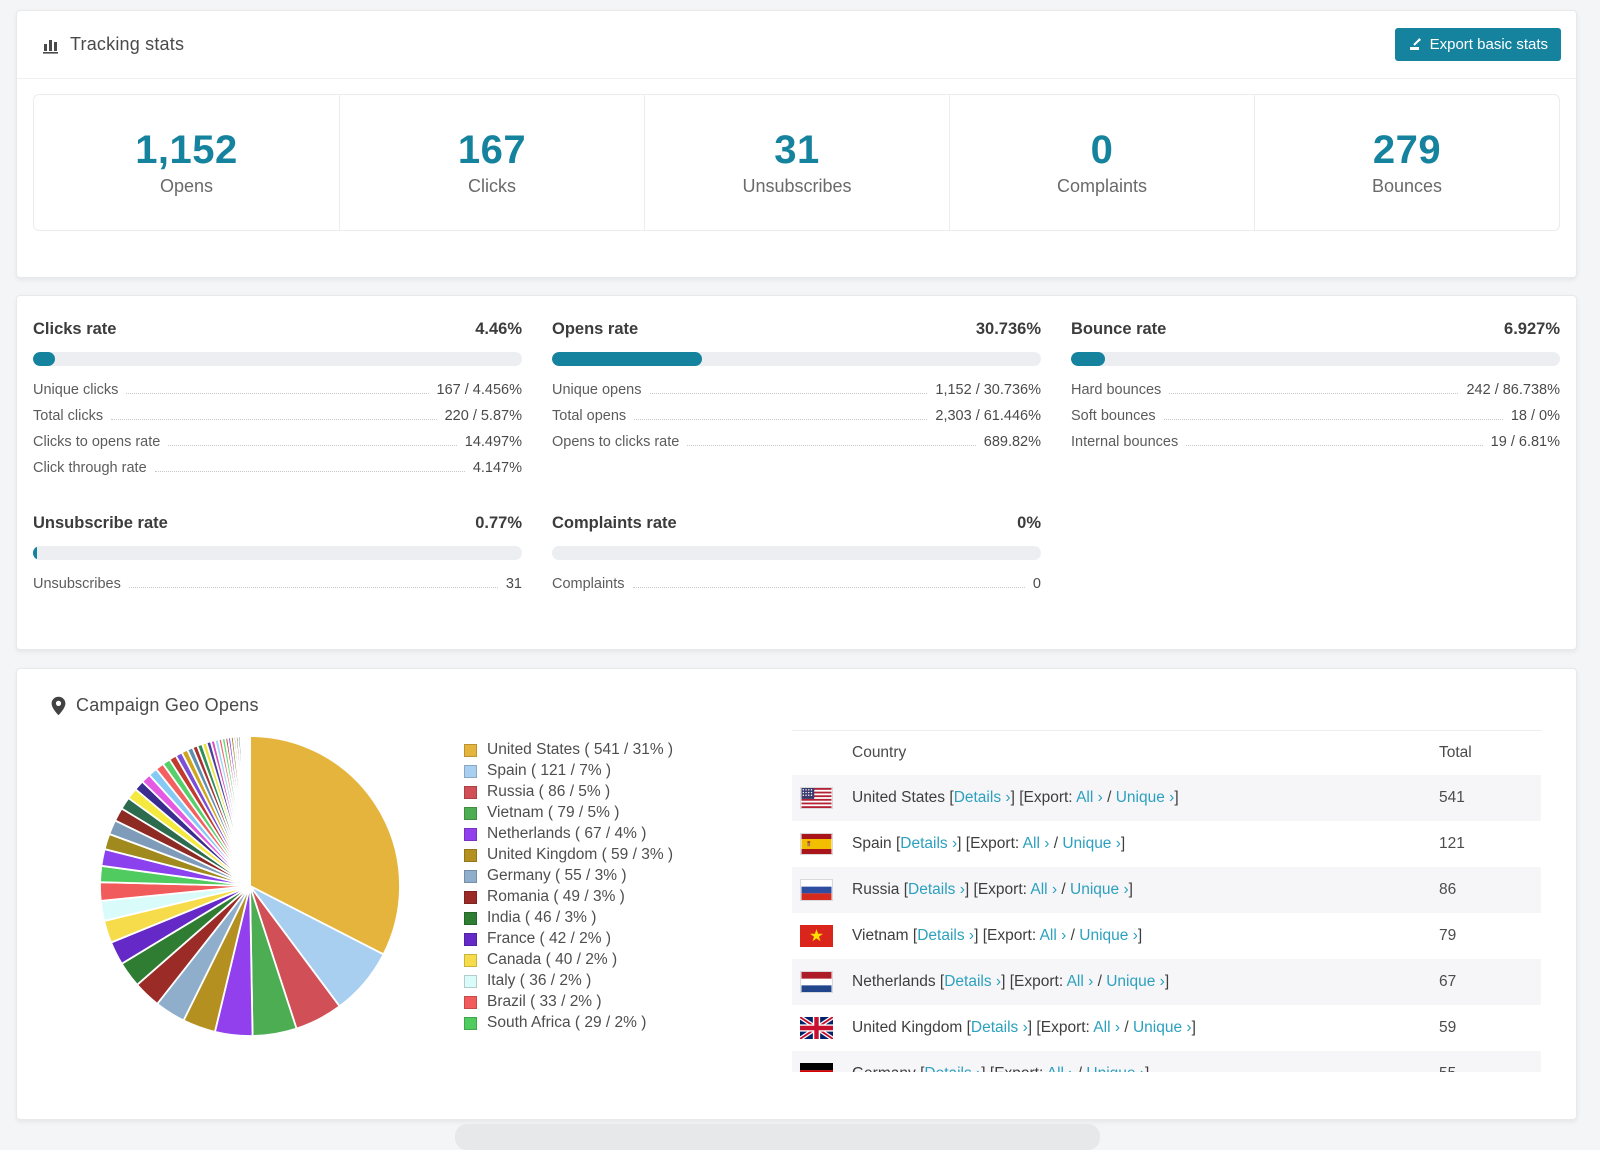  What do you see at coordinates (277, 519) in the screenshot?
I see `rate-head: Unsubscribe rate 0.77%` at bounding box center [277, 519].